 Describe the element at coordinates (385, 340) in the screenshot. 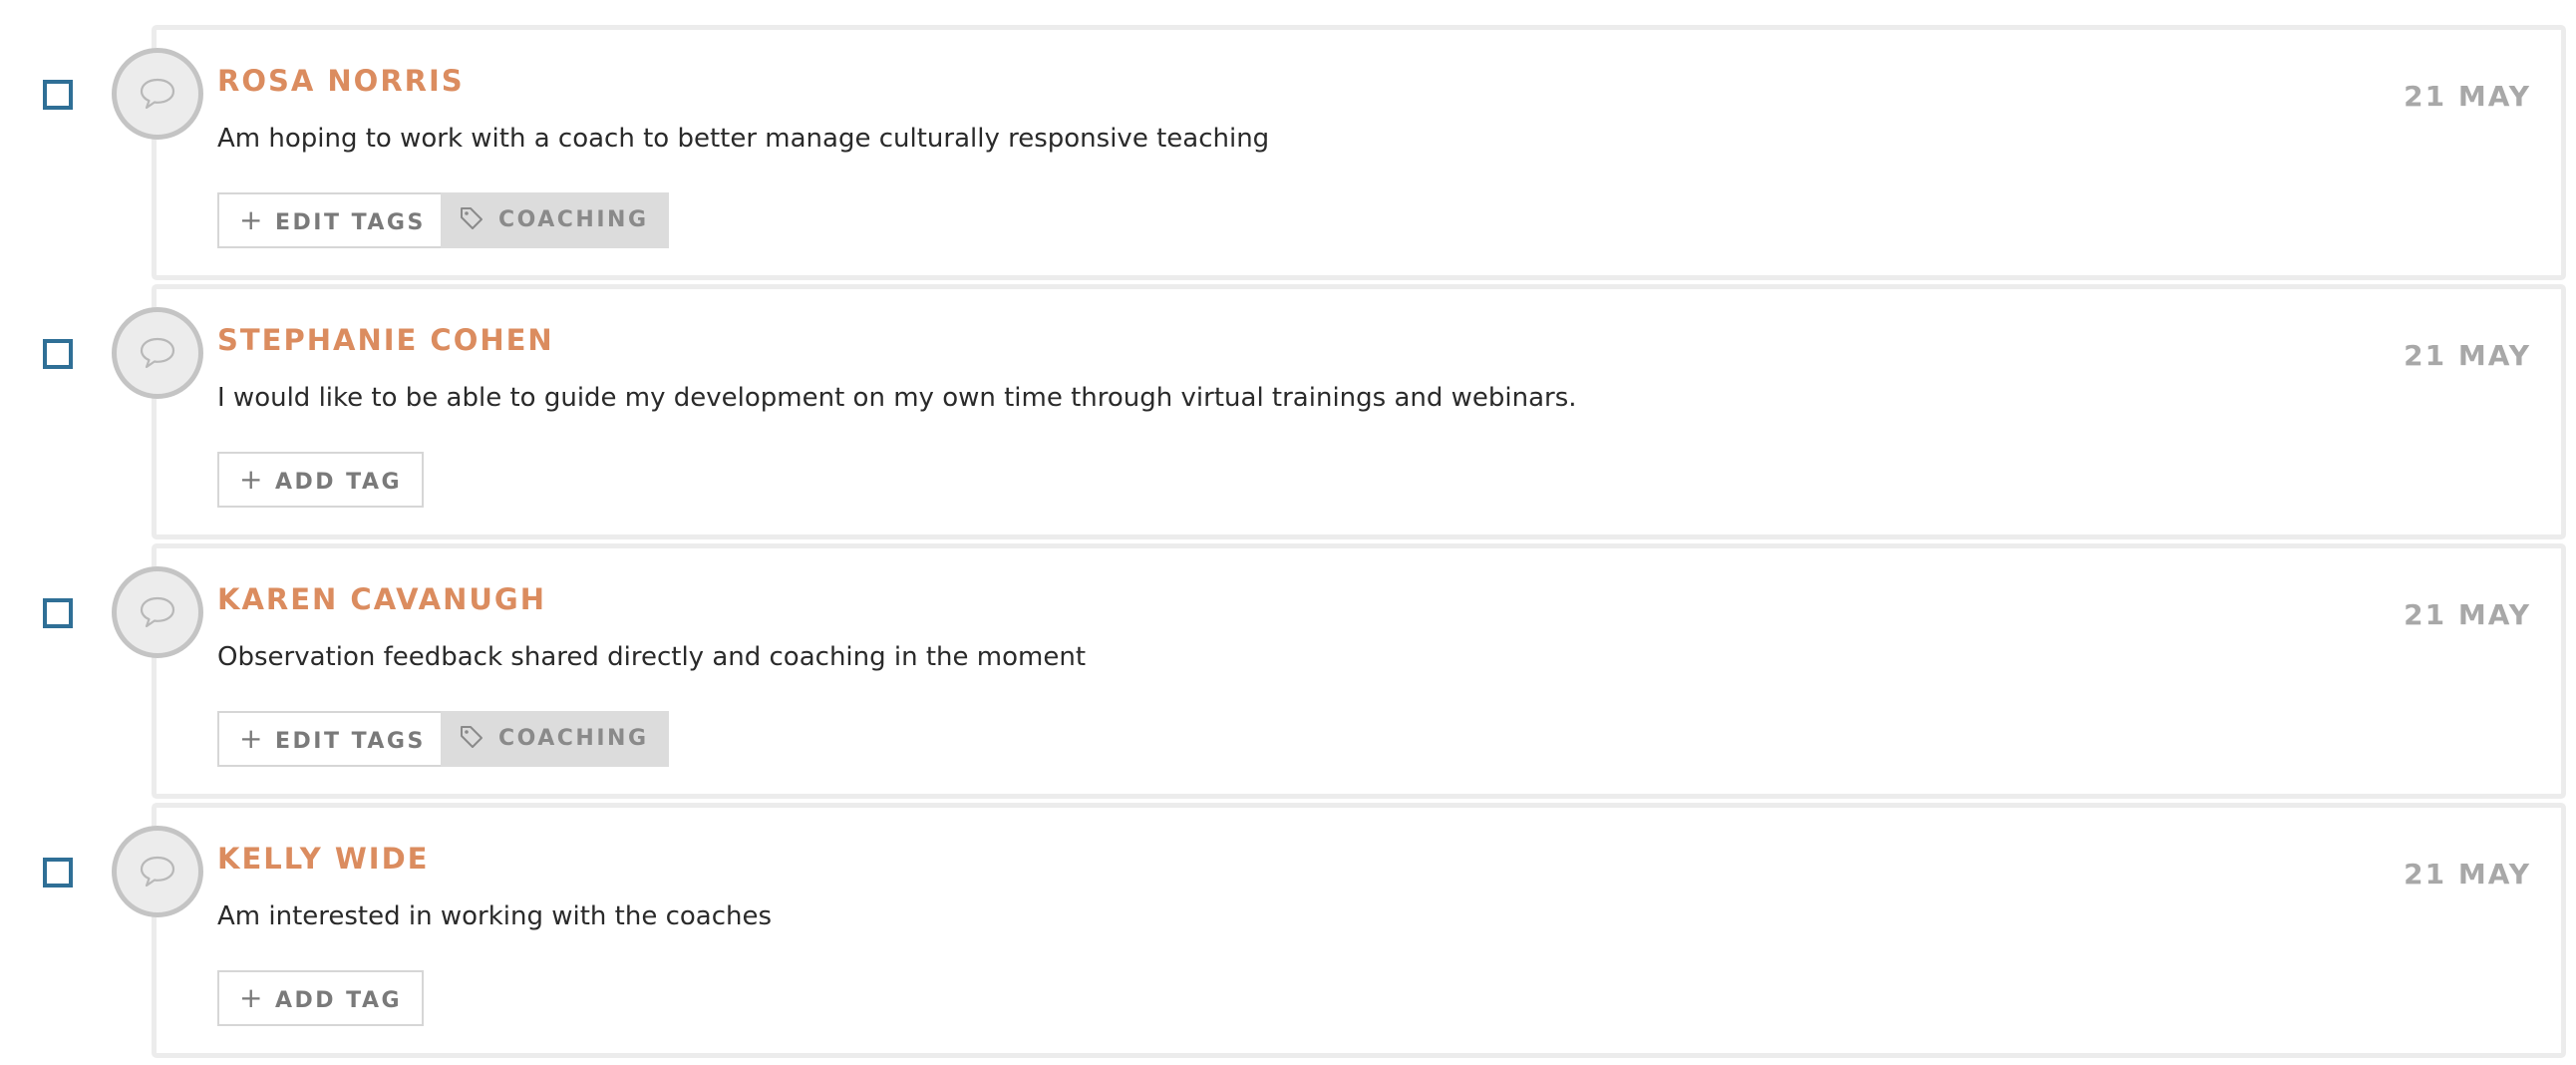

I see `respondent-name: STEPHANIE COHEN` at that location.